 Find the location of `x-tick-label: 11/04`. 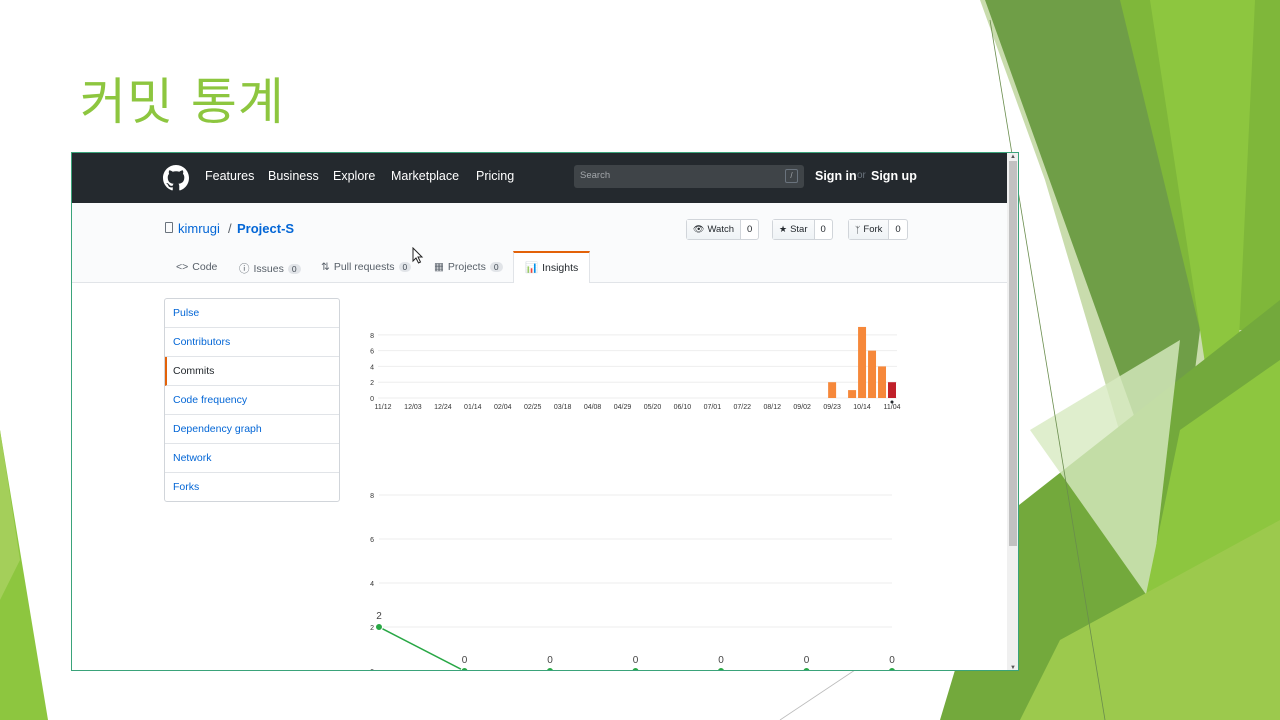

x-tick-label: 11/04 is located at coordinates (892, 407).